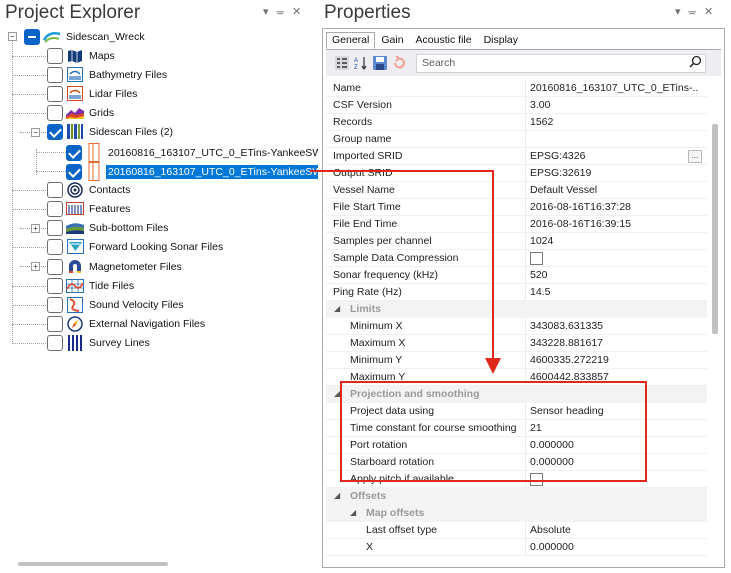 The height and width of the screenshot is (573, 731). Describe the element at coordinates (444, 40) in the screenshot. I see `tab-acoustic-file: Acoustic file` at that location.